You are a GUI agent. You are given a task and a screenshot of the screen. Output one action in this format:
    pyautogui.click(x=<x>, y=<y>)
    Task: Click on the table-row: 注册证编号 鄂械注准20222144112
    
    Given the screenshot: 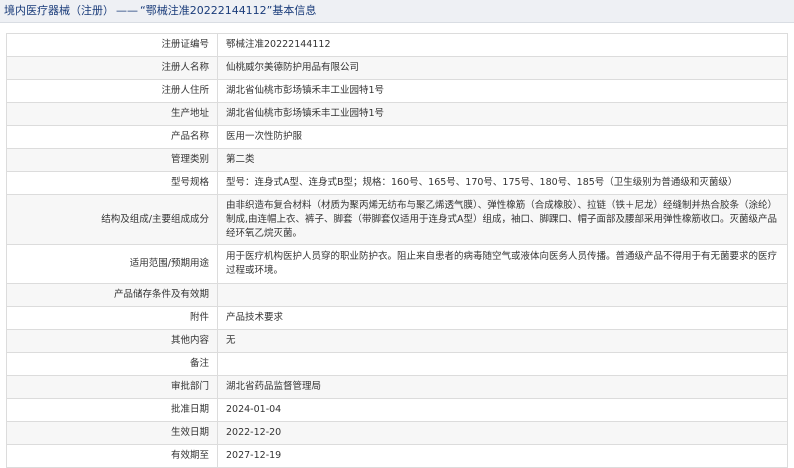 What is the action you would take?
    pyautogui.click(x=397, y=45)
    